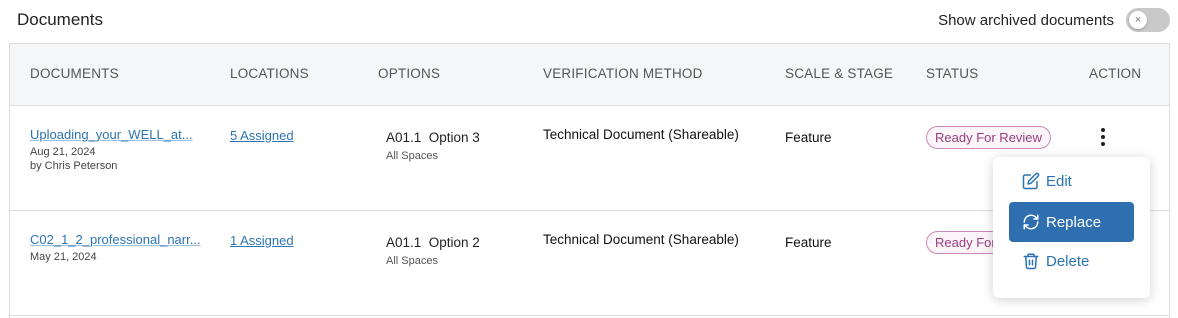 This screenshot has width=1178, height=318. What do you see at coordinates (63, 257) in the screenshot?
I see `document-date: May 21, 2024` at bounding box center [63, 257].